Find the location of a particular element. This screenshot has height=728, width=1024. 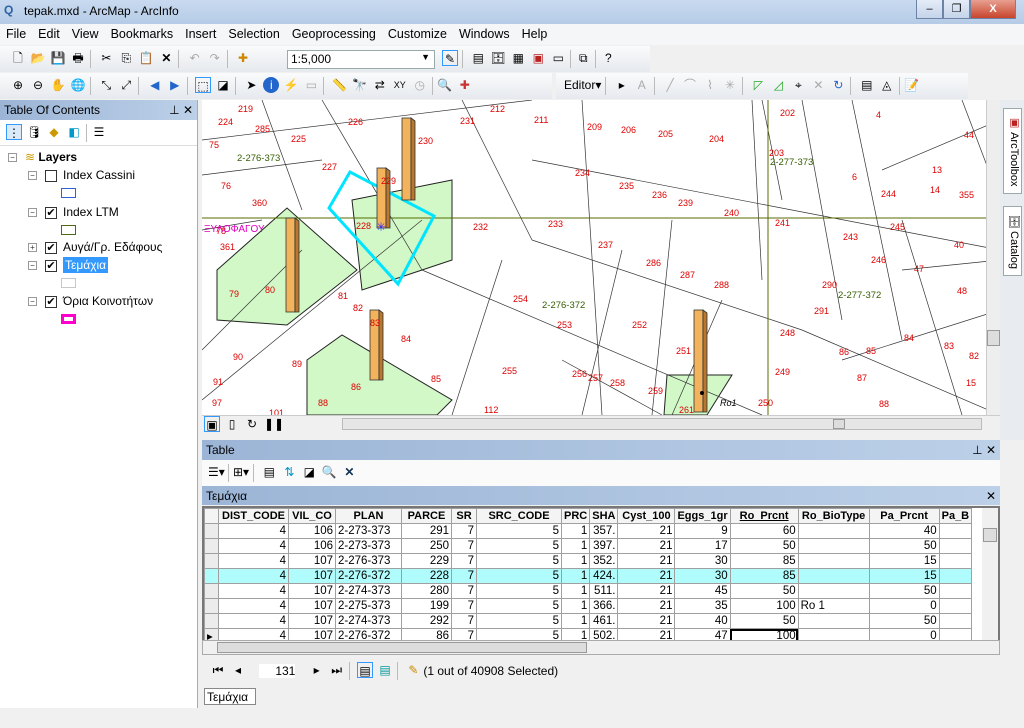

add-data-icon: ✚ is located at coordinates (243, 58).